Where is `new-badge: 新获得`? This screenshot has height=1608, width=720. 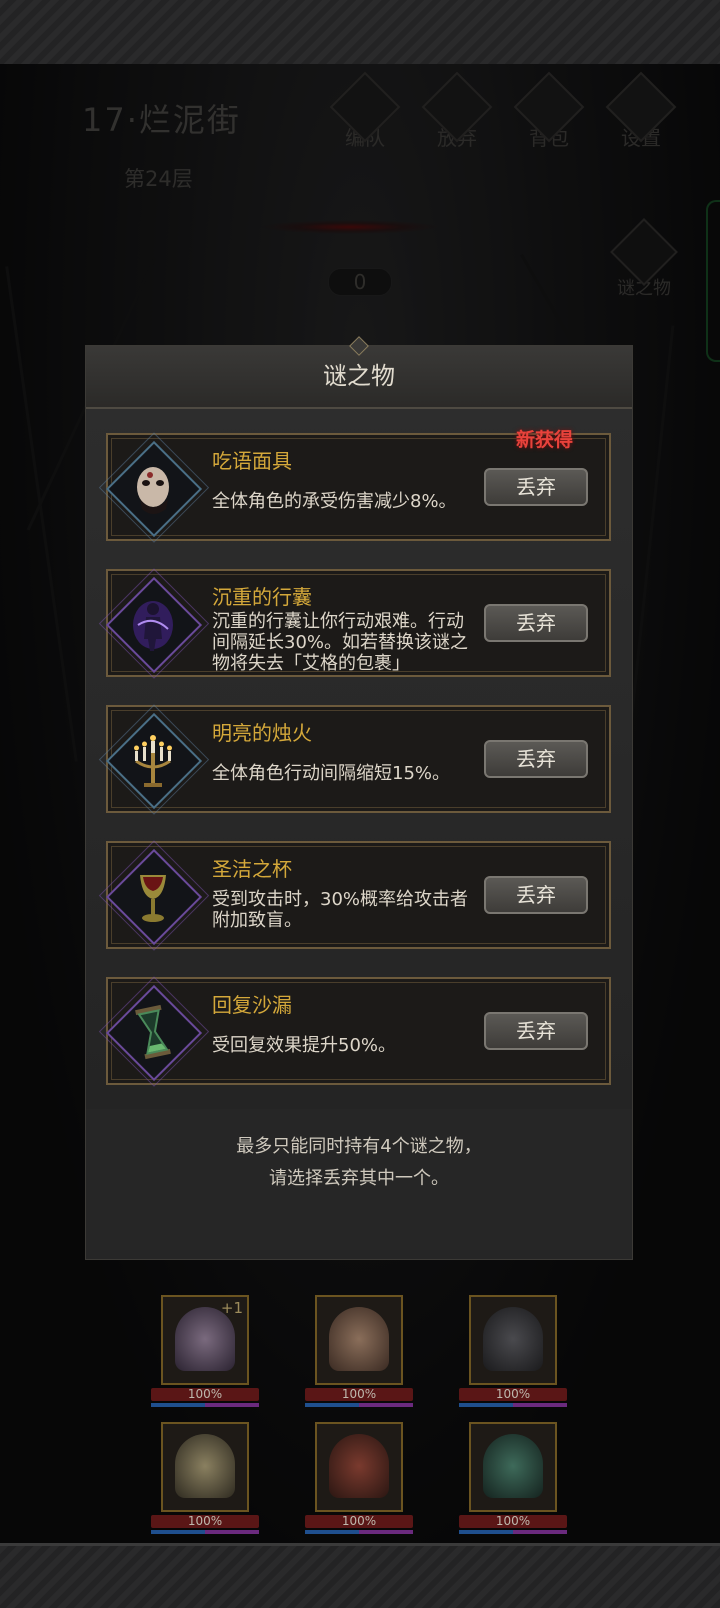
new-badge: 新获得 is located at coordinates (545, 440).